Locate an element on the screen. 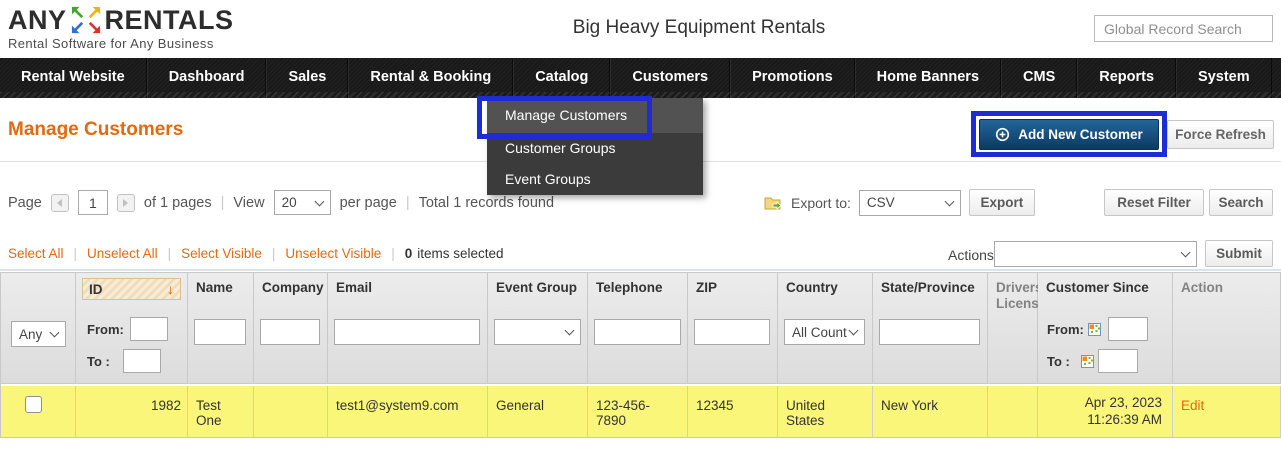 This screenshot has width=1281, height=462. zip-filter-input is located at coordinates (732, 332).